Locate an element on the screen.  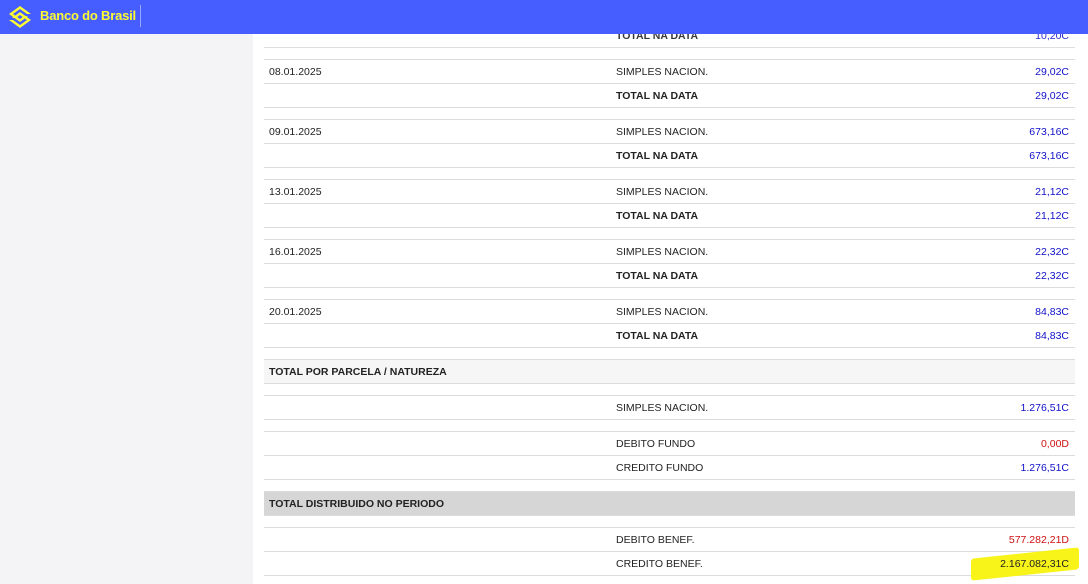
statement-row: CREDITO BENEF. 2.167.082,31C is located at coordinates (671, 564).